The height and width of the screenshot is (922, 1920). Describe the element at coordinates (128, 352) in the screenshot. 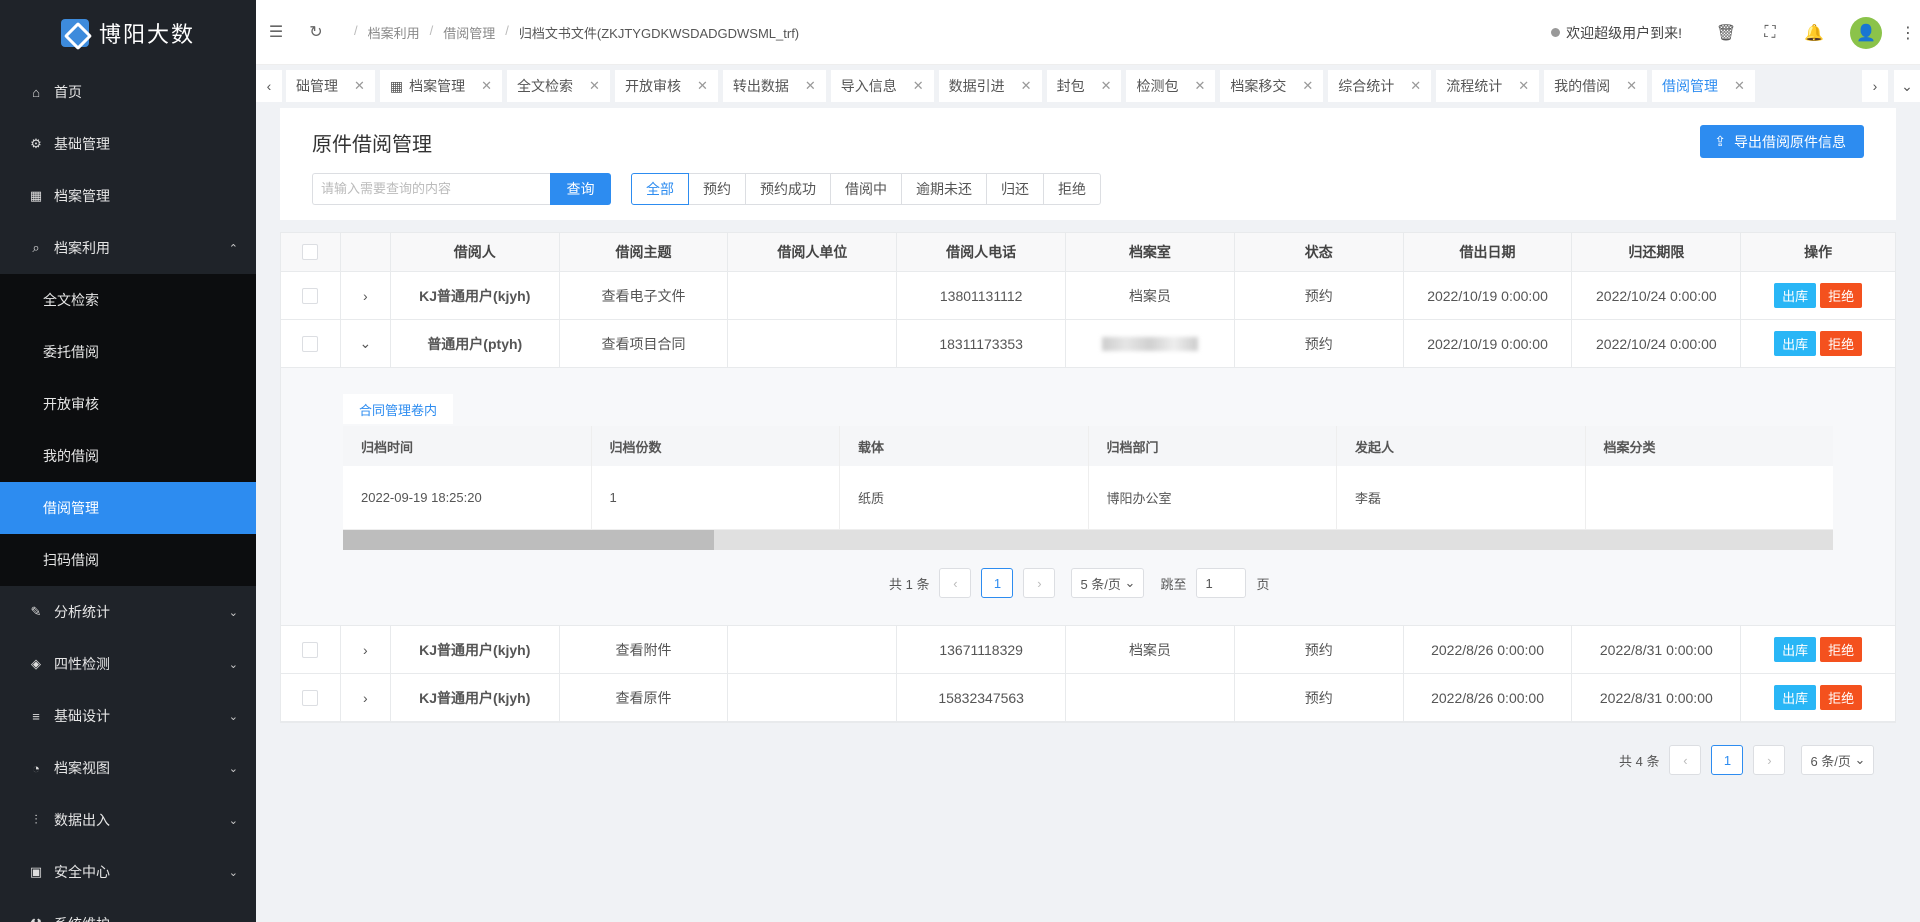

I see `sidebar-subitem-1: 委托借阅` at that location.